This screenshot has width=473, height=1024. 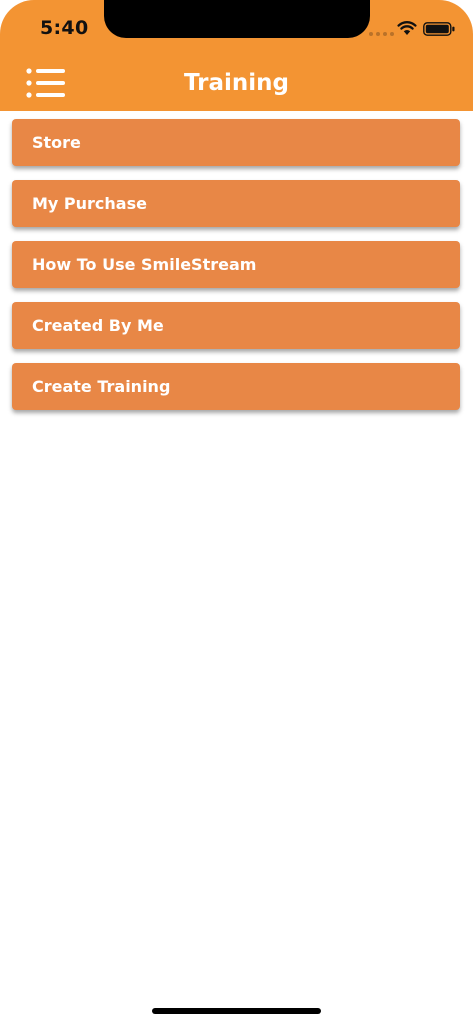 What do you see at coordinates (236, 325) in the screenshot?
I see `menu-item-created-by-me: Created By Me` at bounding box center [236, 325].